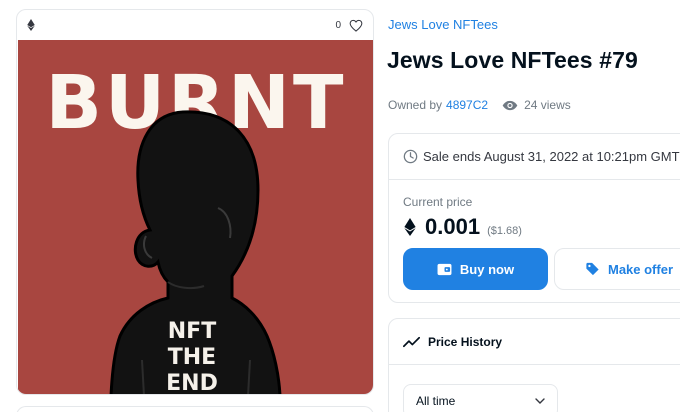  I want to click on ownership-row: Owned by 4897C2 24 views, so click(479, 105).